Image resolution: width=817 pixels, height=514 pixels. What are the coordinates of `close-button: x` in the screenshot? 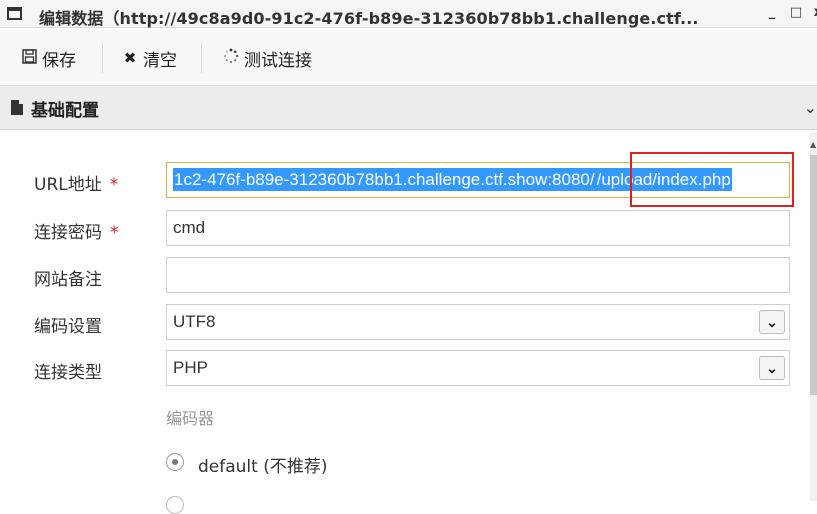 It's located at (813, 13).